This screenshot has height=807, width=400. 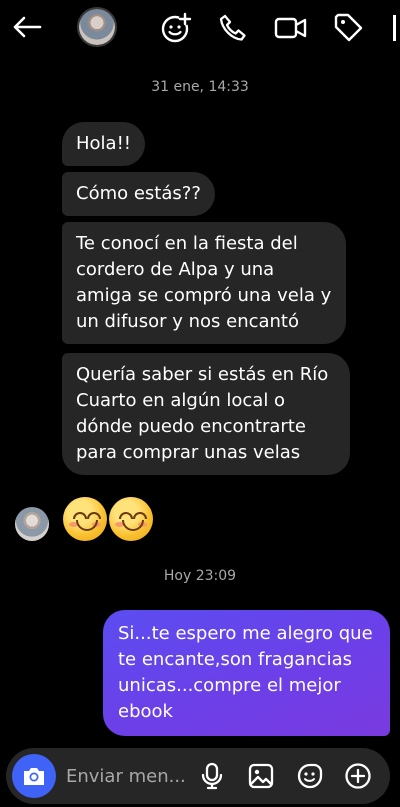 I want to click on video-call-icon, so click(x=291, y=28).